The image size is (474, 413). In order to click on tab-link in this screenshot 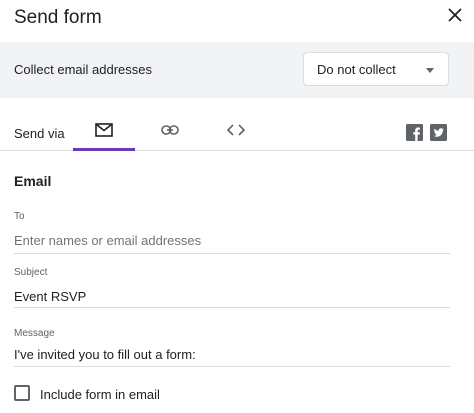, I will do `click(170, 130)`.